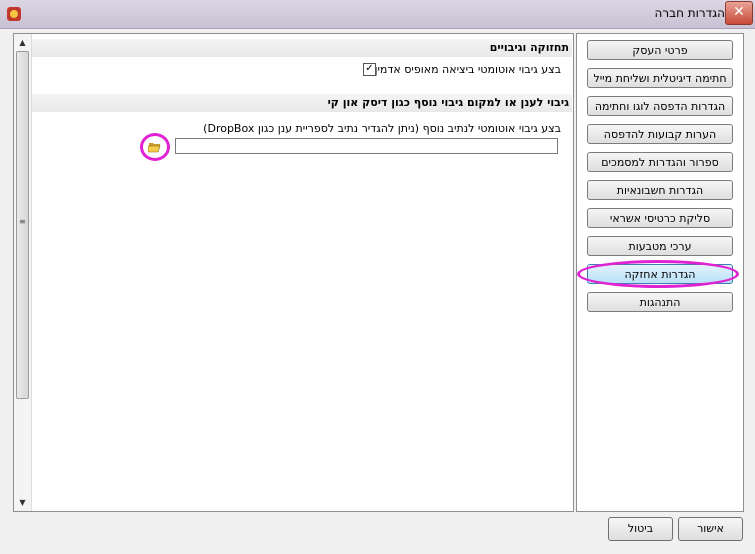 This screenshot has width=755, height=554. Describe the element at coordinates (22, 502) in the screenshot. I see `scroll-down-icon: ▼` at that location.